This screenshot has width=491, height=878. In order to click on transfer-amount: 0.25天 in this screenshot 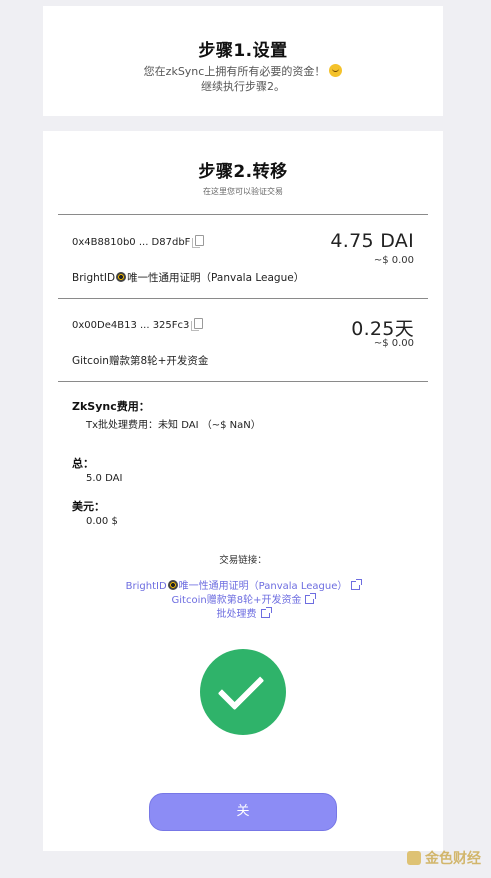, I will do `click(382, 329)`.